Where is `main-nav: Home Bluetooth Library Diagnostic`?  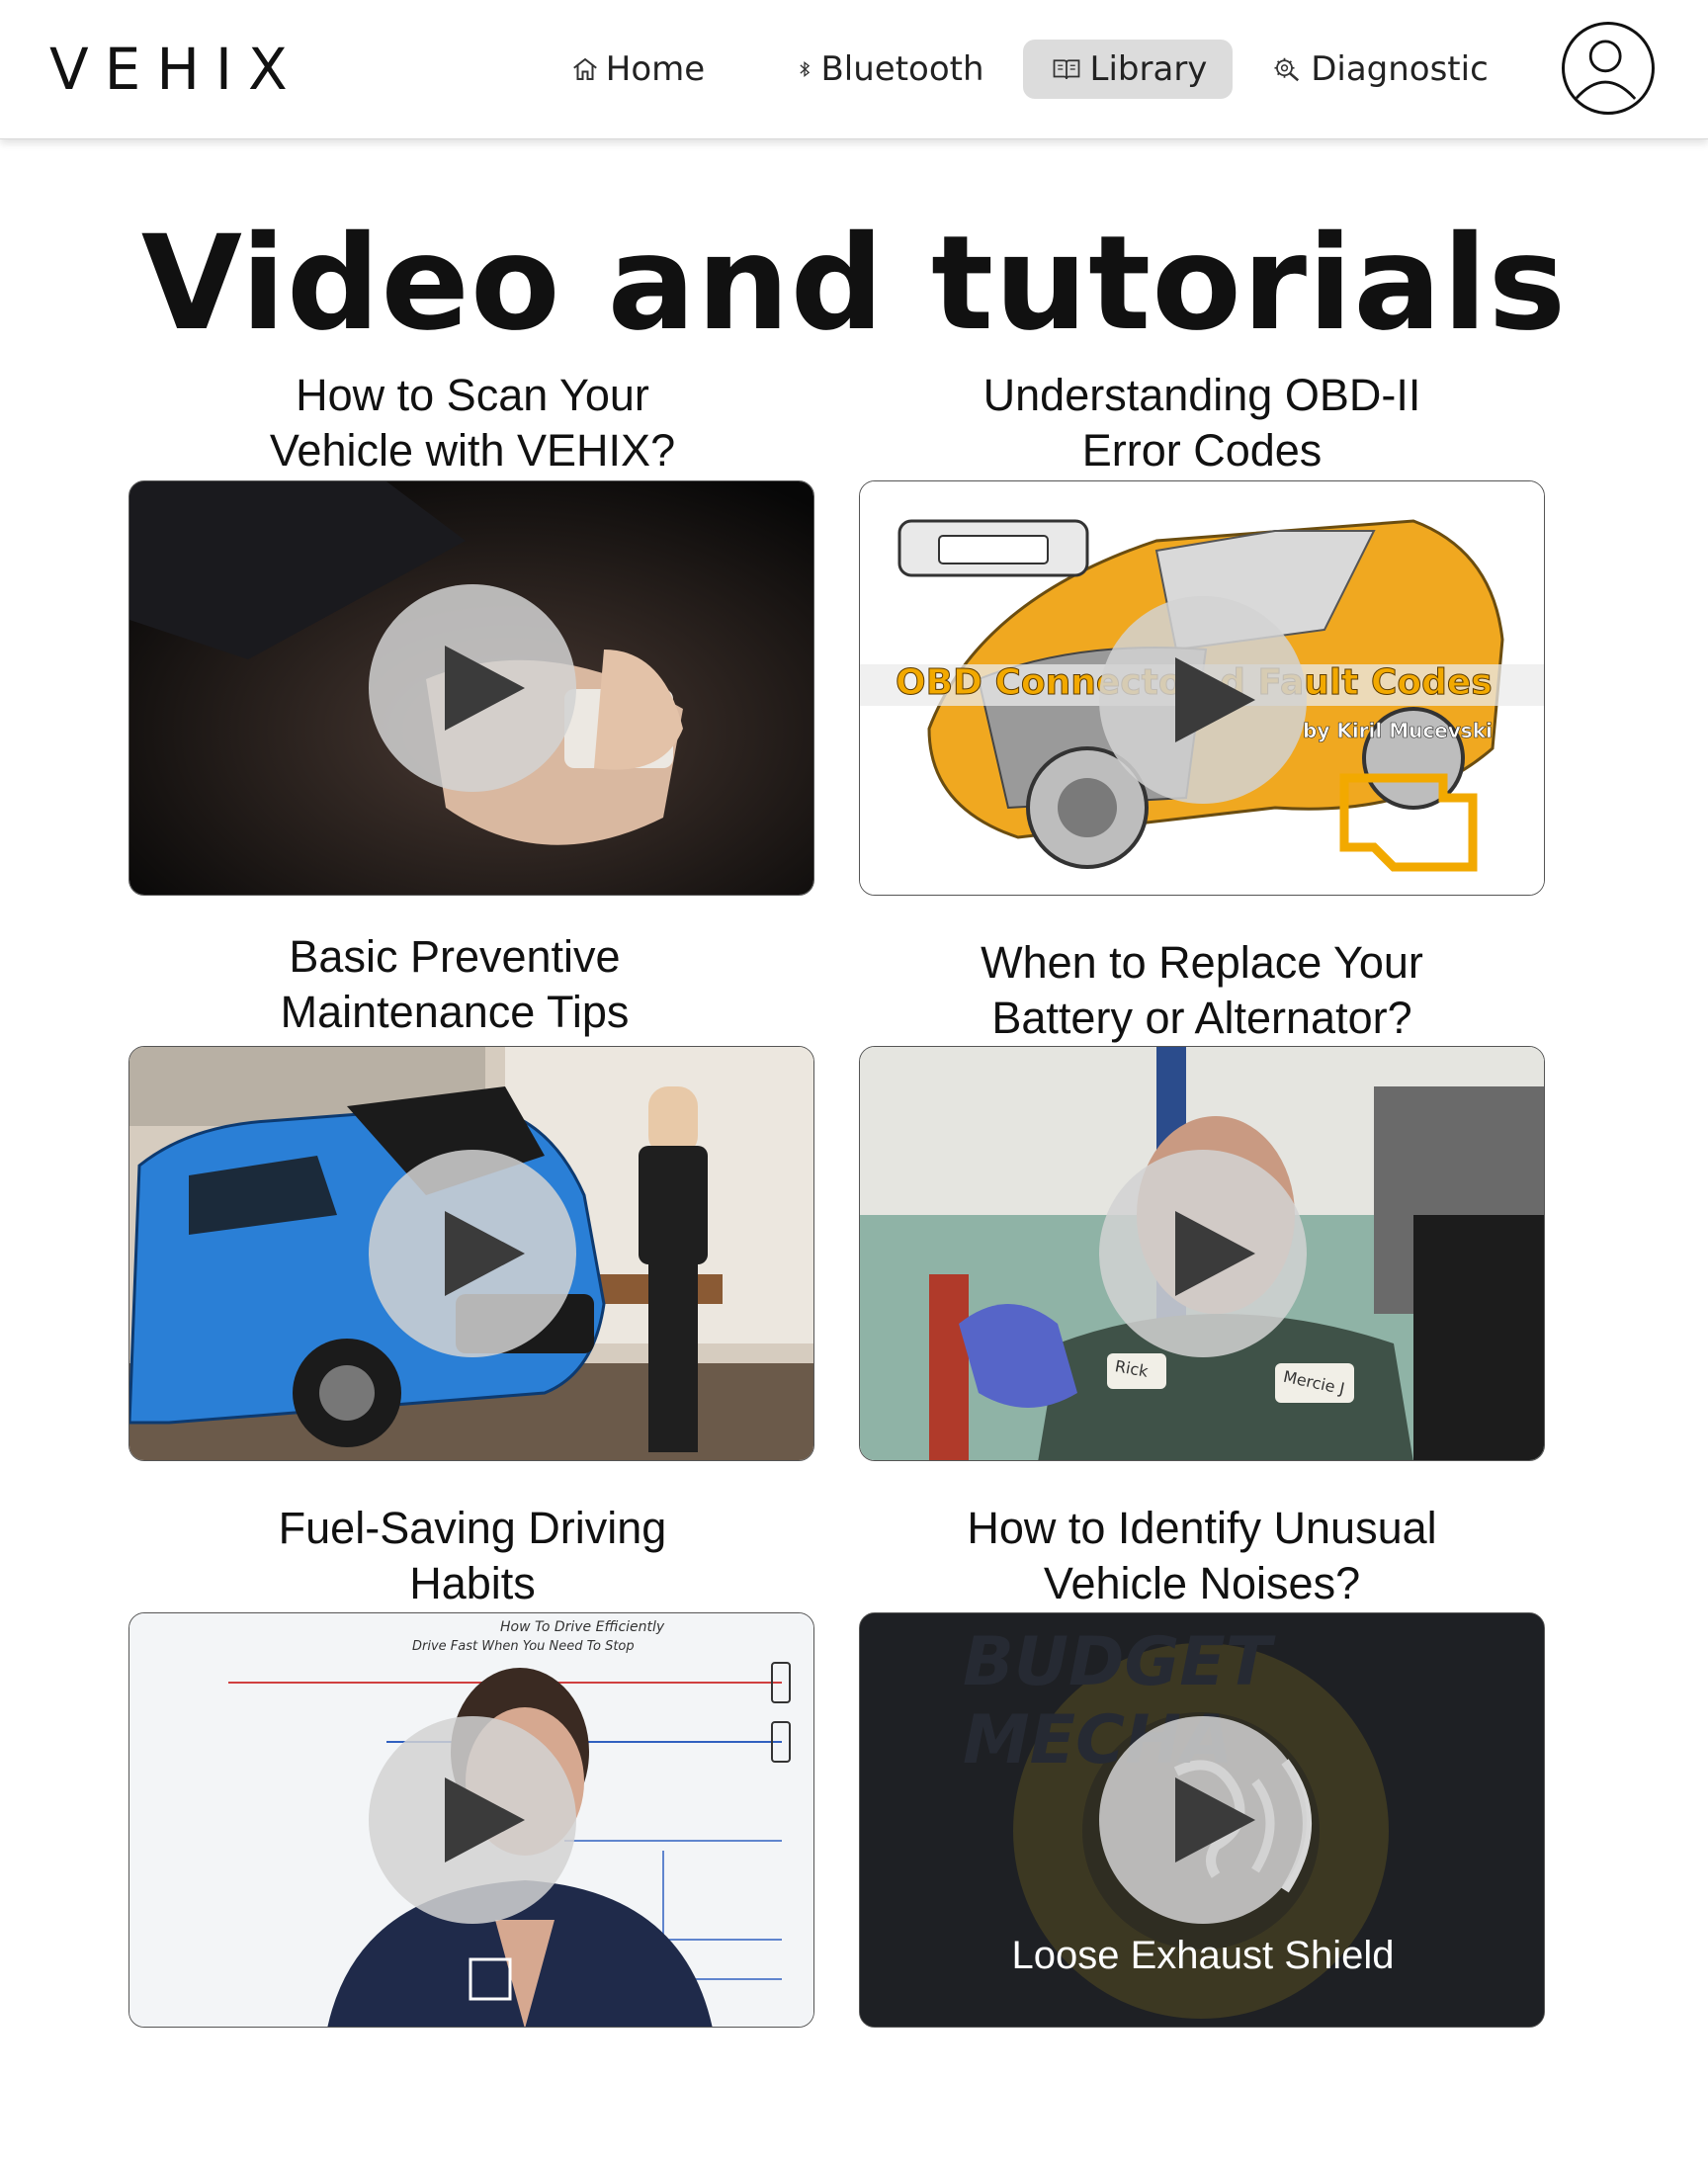 main-nav: Home Bluetooth Library Diagnostic is located at coordinates (1032, 70).